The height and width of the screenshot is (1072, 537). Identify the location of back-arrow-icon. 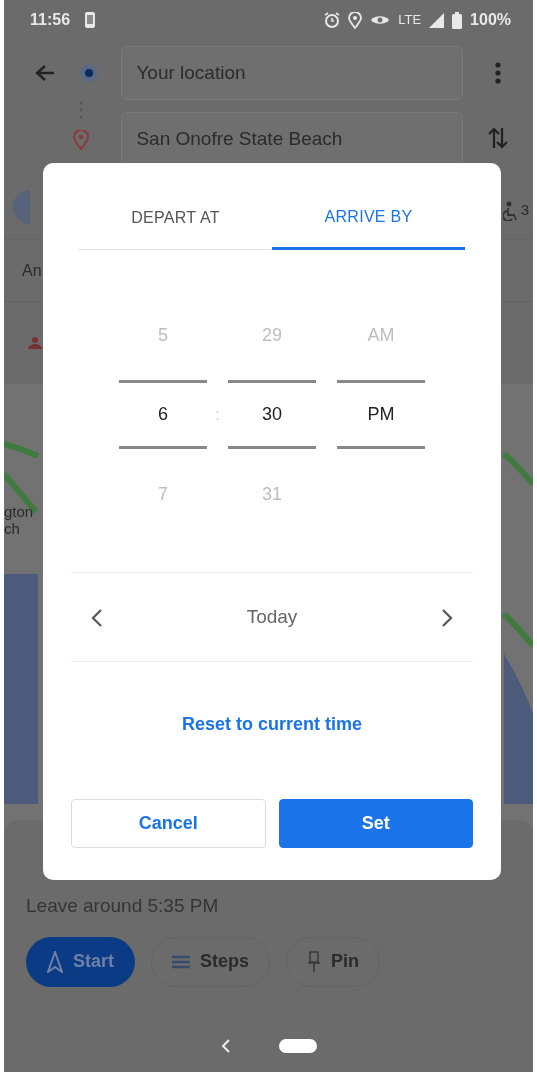
(44, 73).